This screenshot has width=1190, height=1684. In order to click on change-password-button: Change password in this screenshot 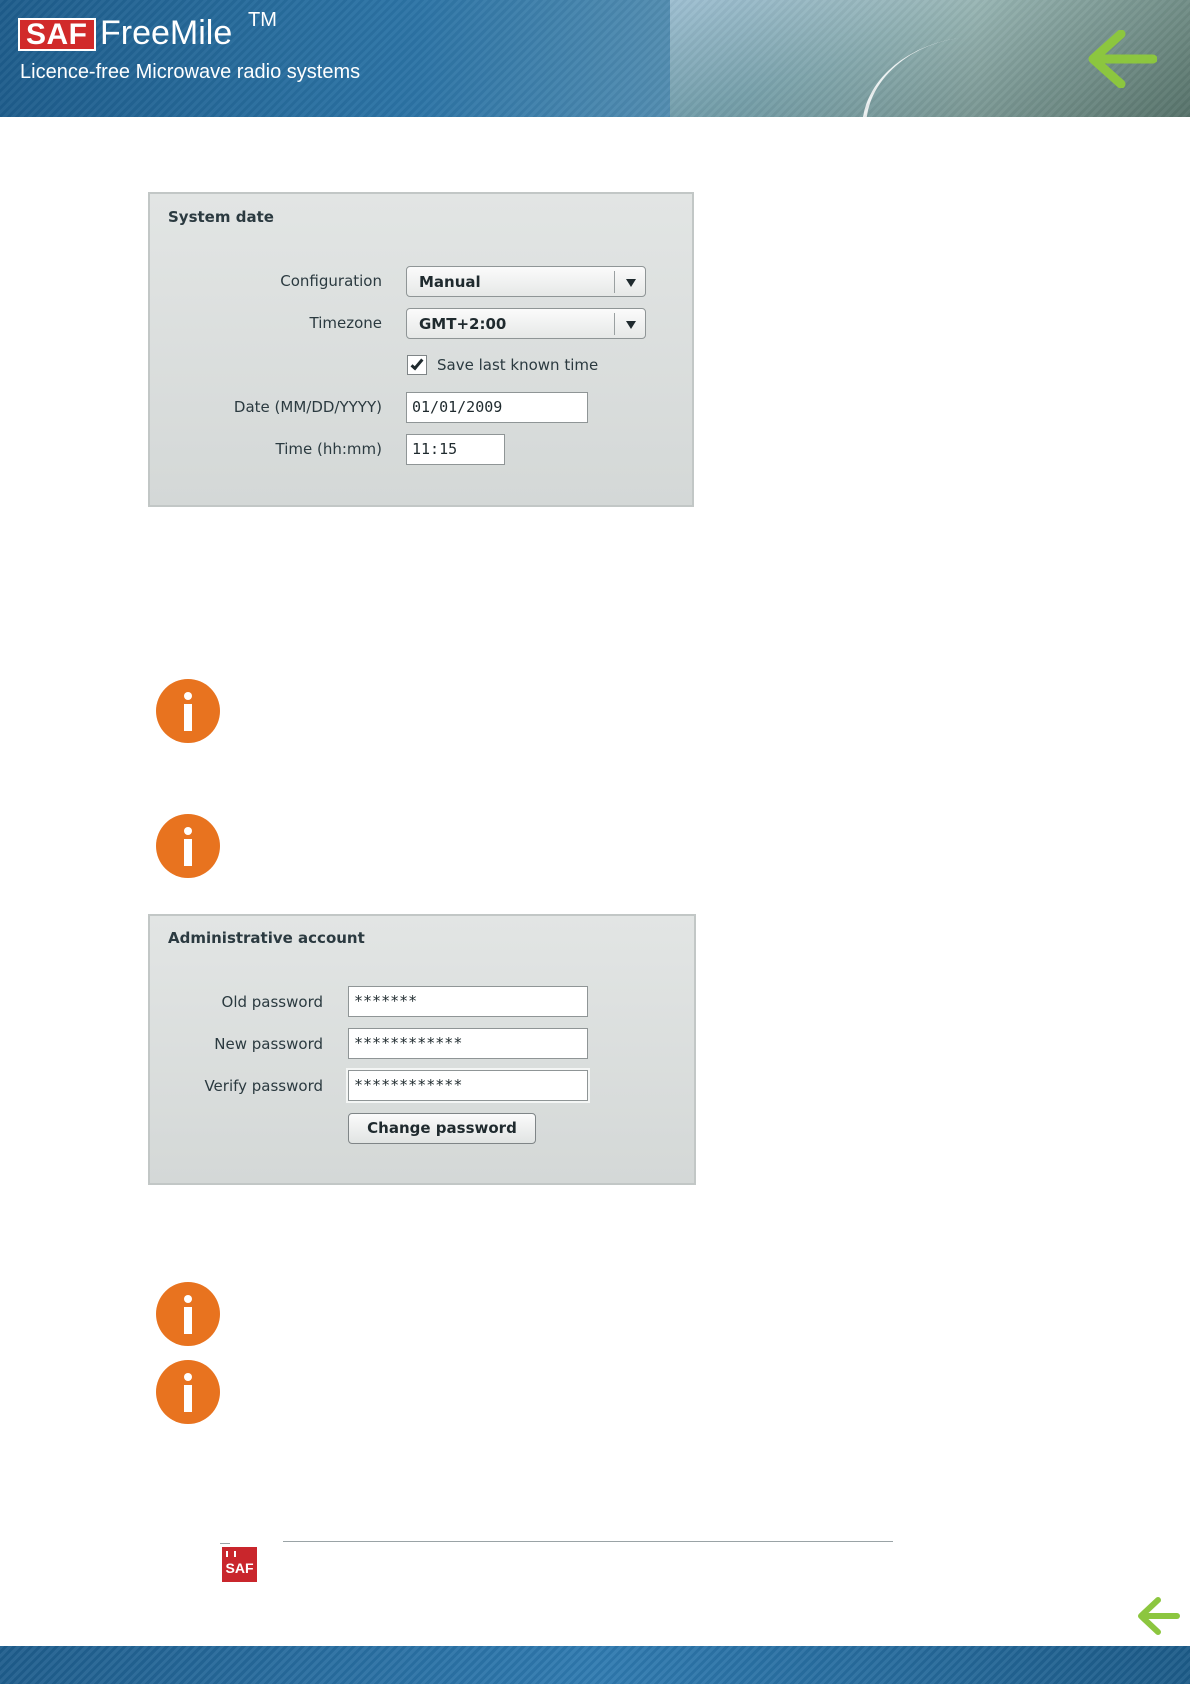, I will do `click(442, 1128)`.